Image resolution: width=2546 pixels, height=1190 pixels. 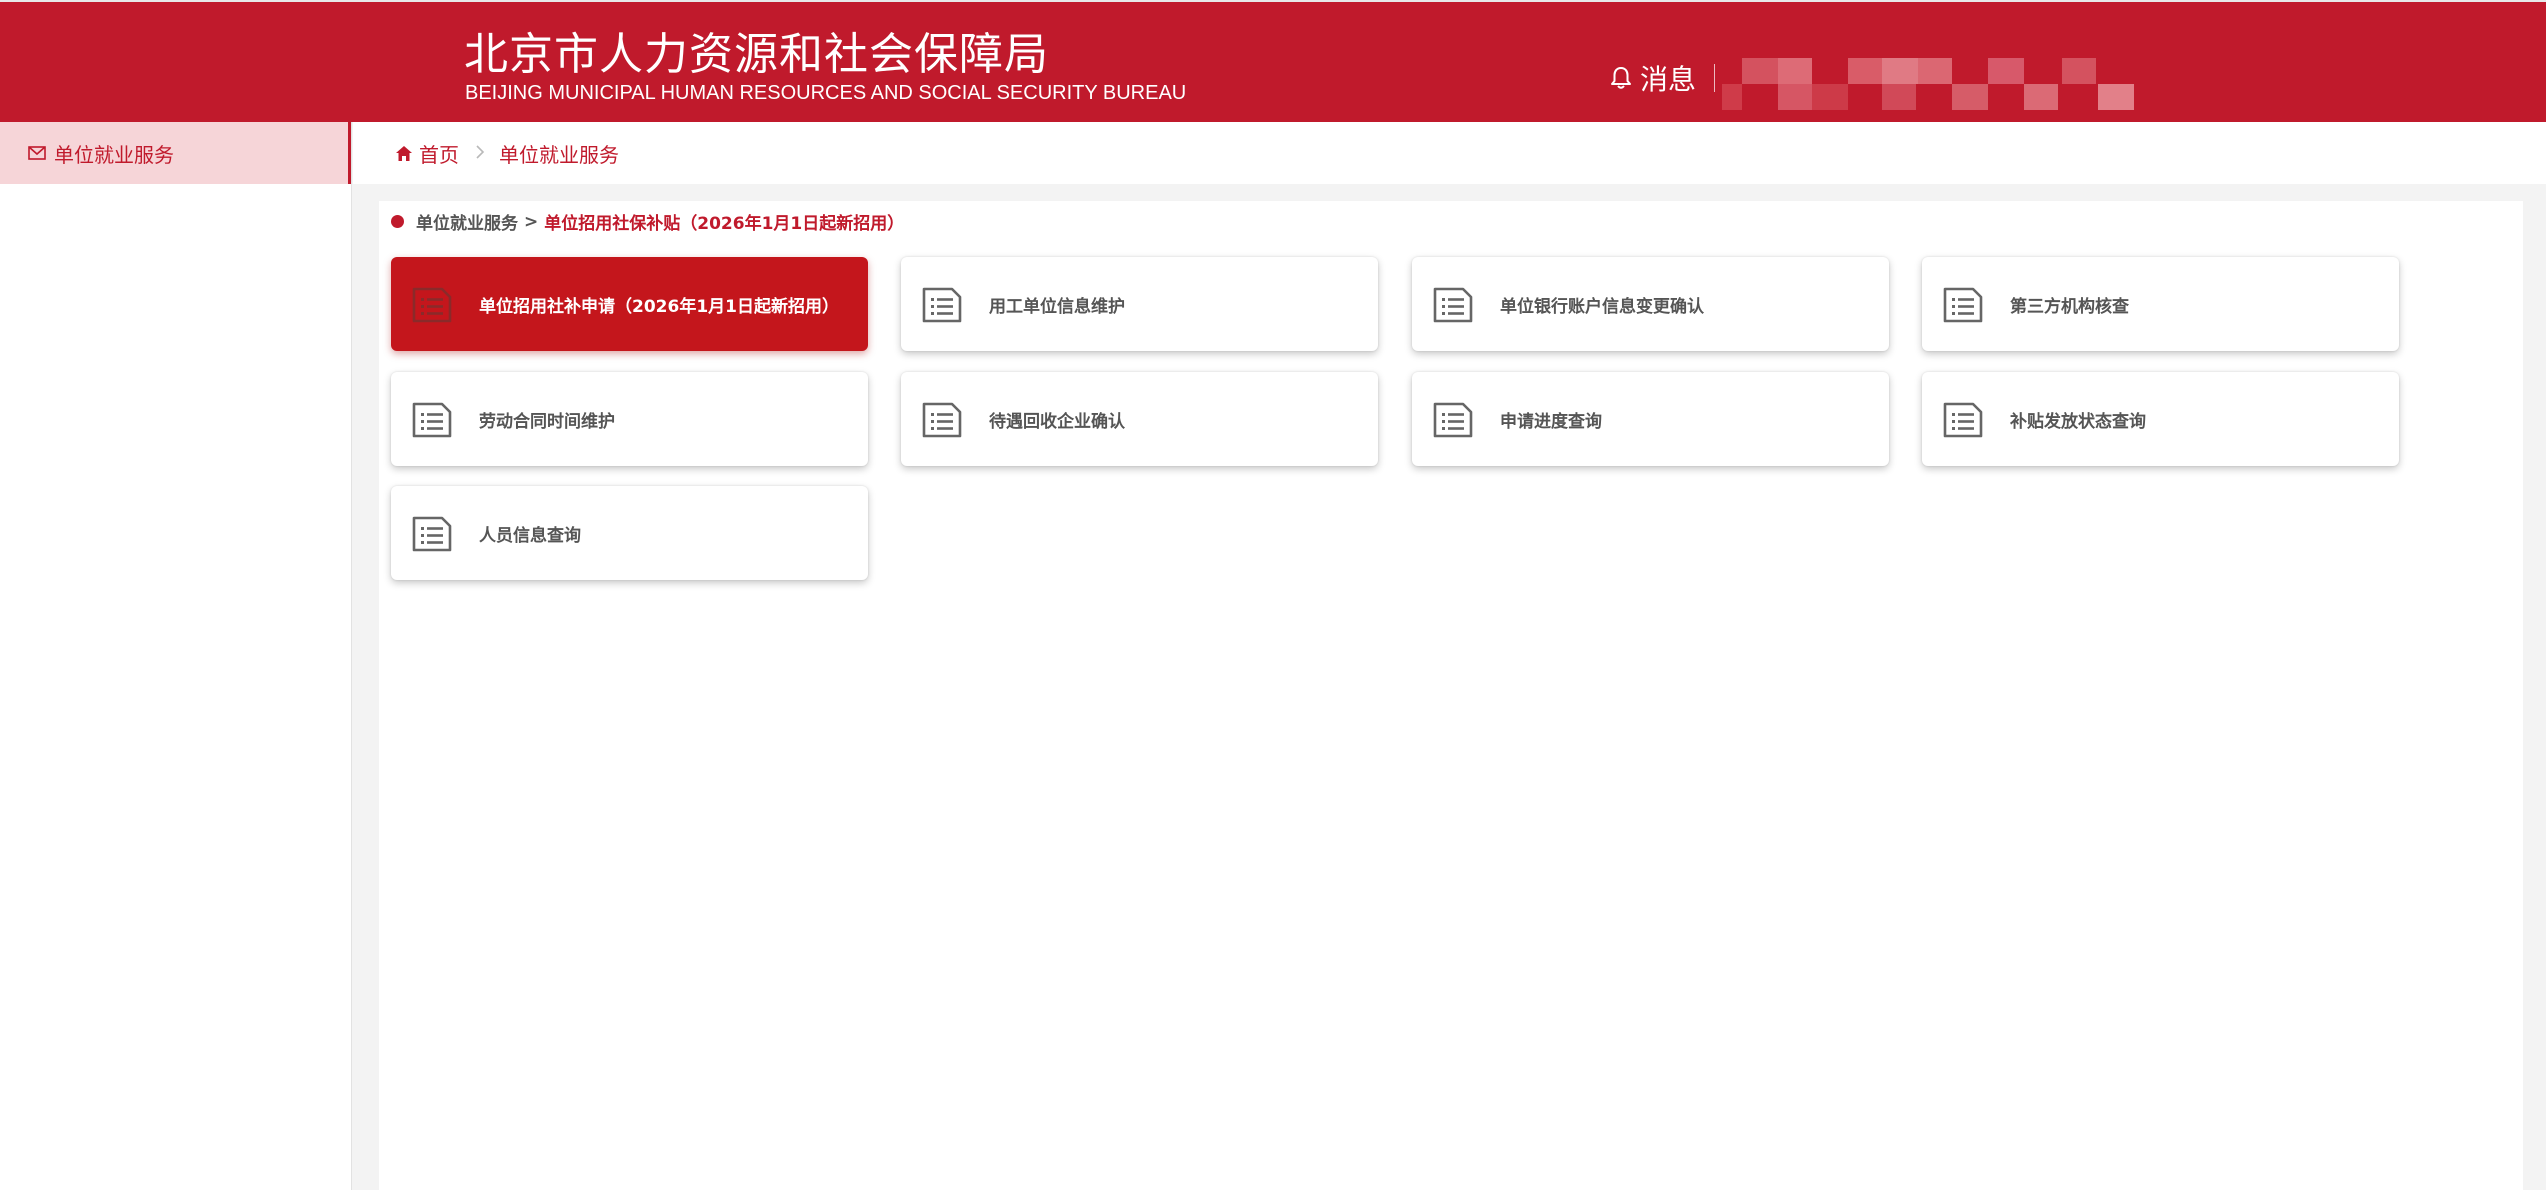 I want to click on bell-icon, so click(x=1621, y=78).